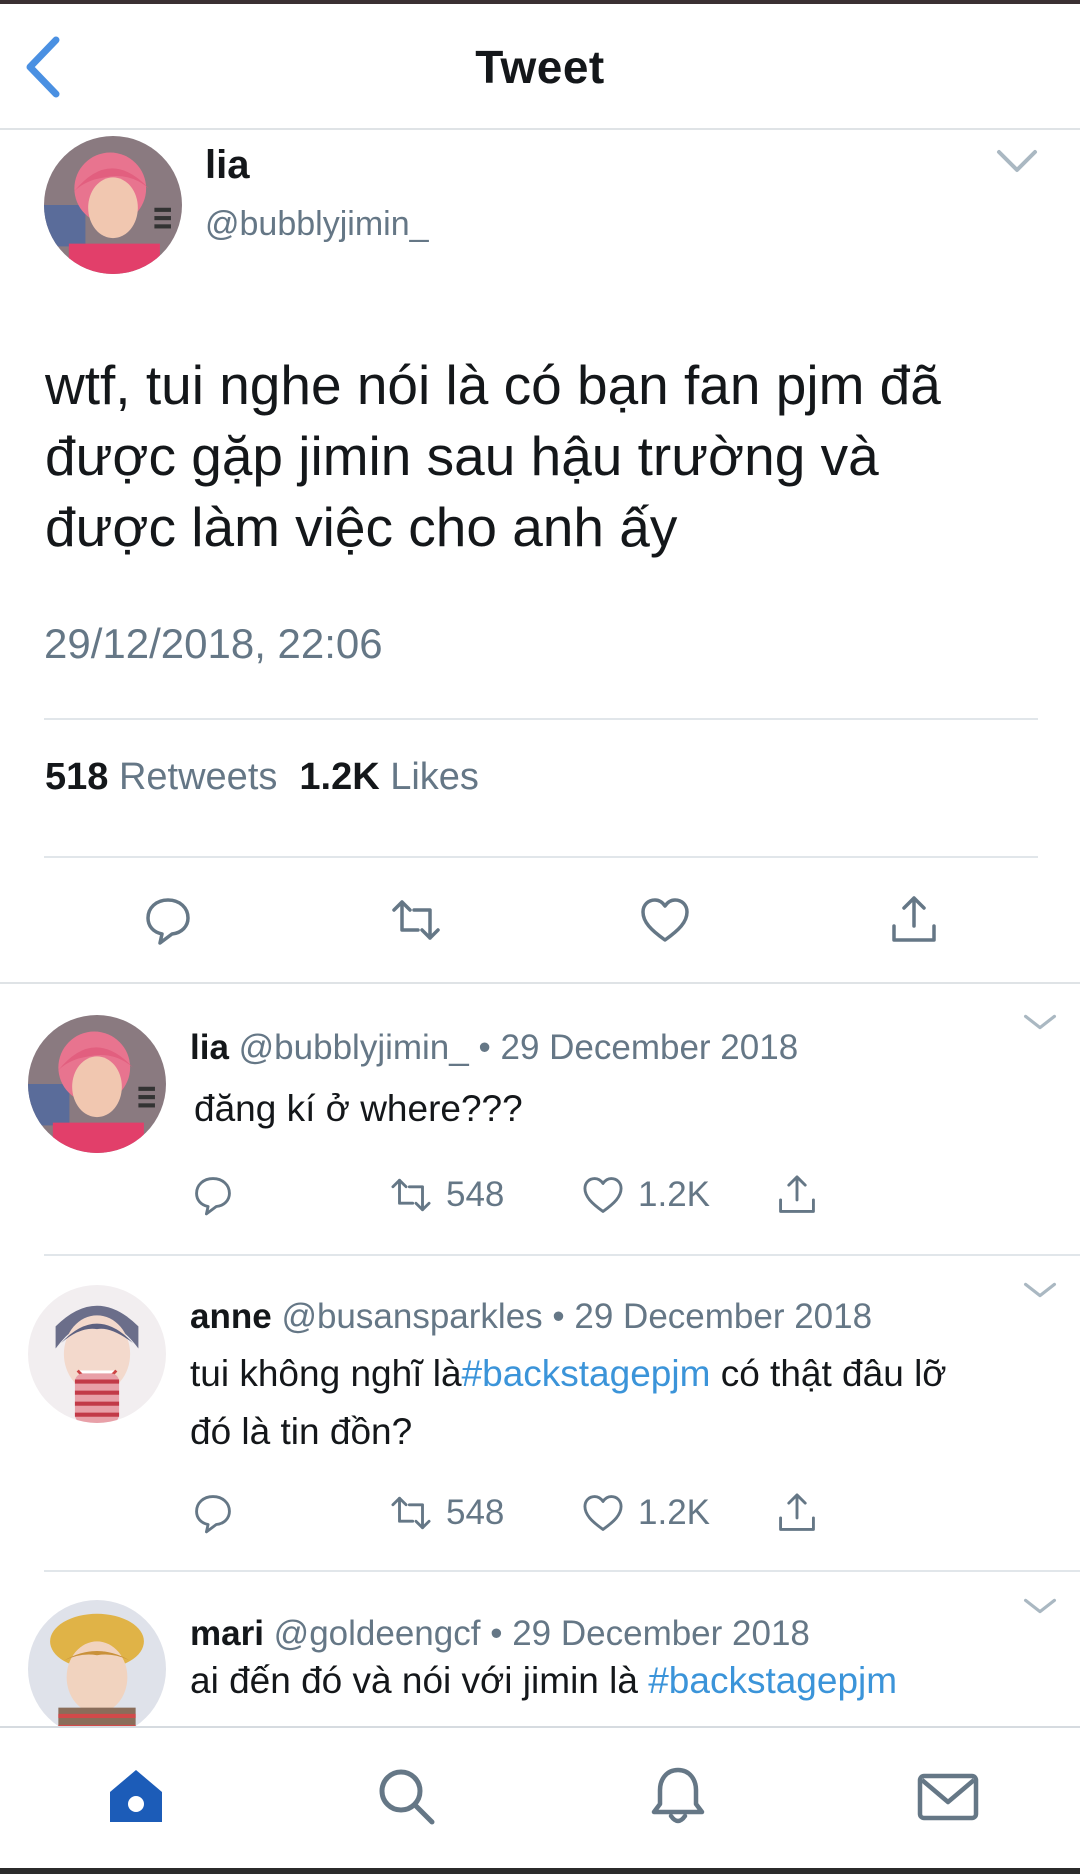 This screenshot has width=1080, height=1874. I want to click on tweet-stats: 518 Retweets 1.2K Likes, so click(262, 777).